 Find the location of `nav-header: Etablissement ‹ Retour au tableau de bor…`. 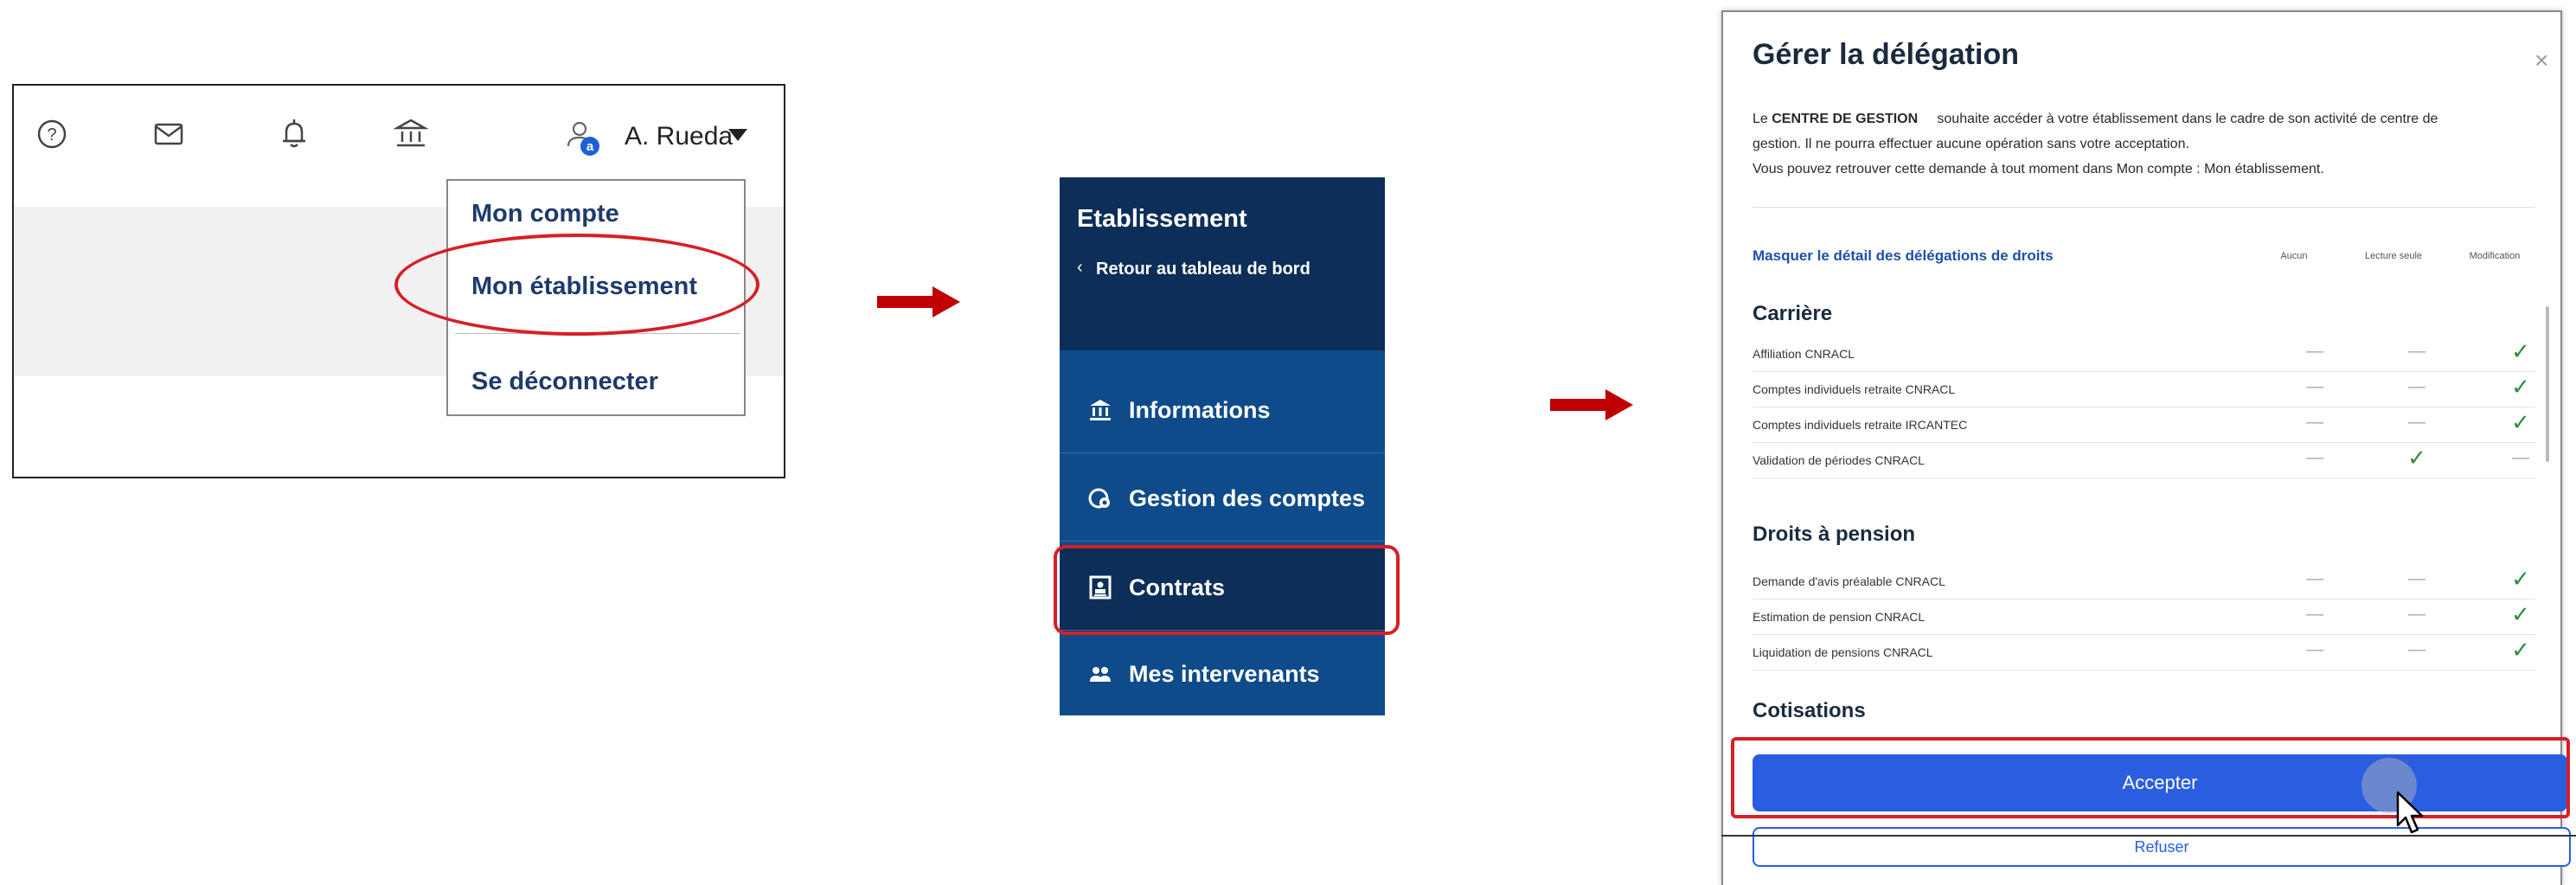

nav-header: Etablissement ‹ Retour au tableau de bor… is located at coordinates (1222, 263).